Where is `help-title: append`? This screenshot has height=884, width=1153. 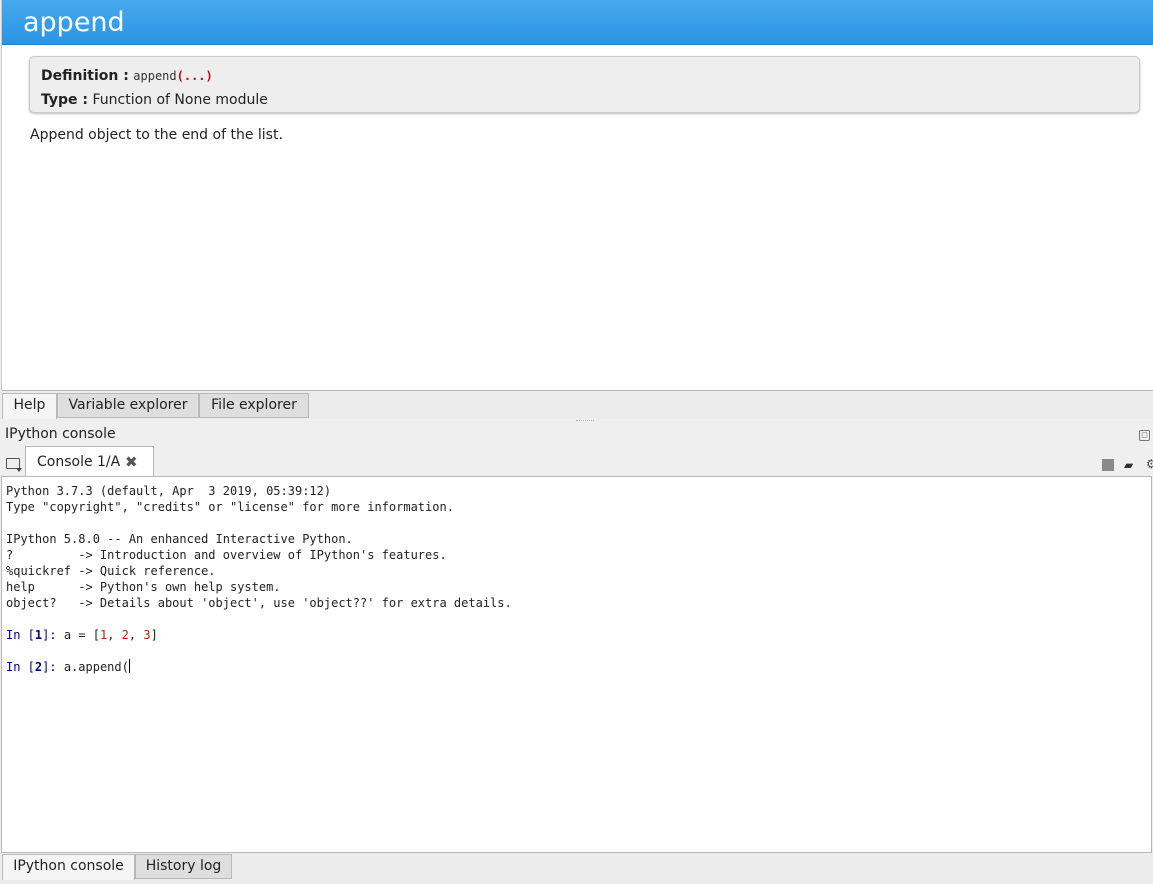 help-title: append is located at coordinates (577, 22).